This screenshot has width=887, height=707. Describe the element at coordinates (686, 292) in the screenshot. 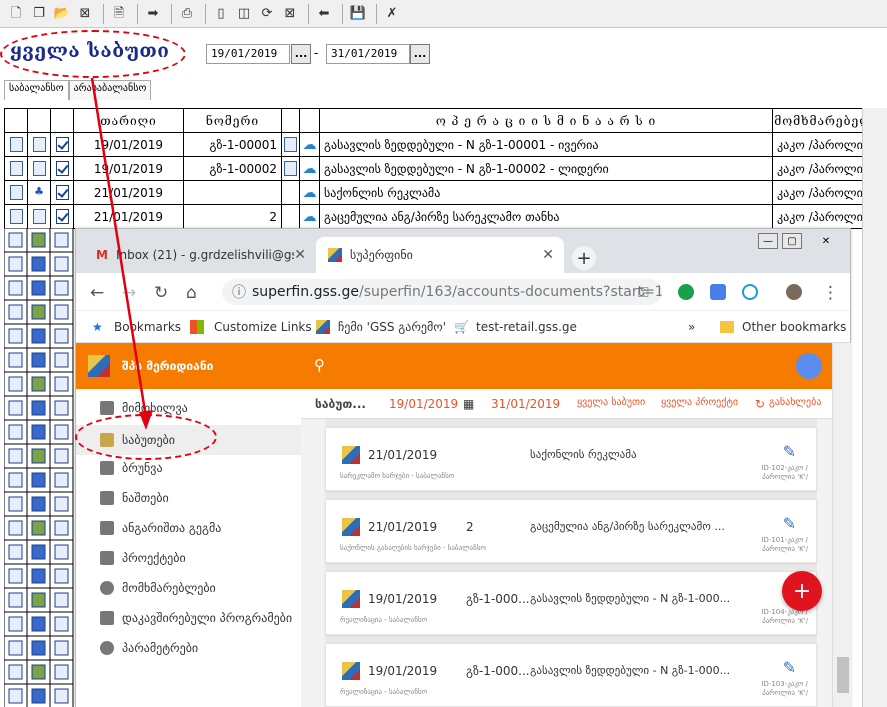

I see `extension-green-icon` at that location.